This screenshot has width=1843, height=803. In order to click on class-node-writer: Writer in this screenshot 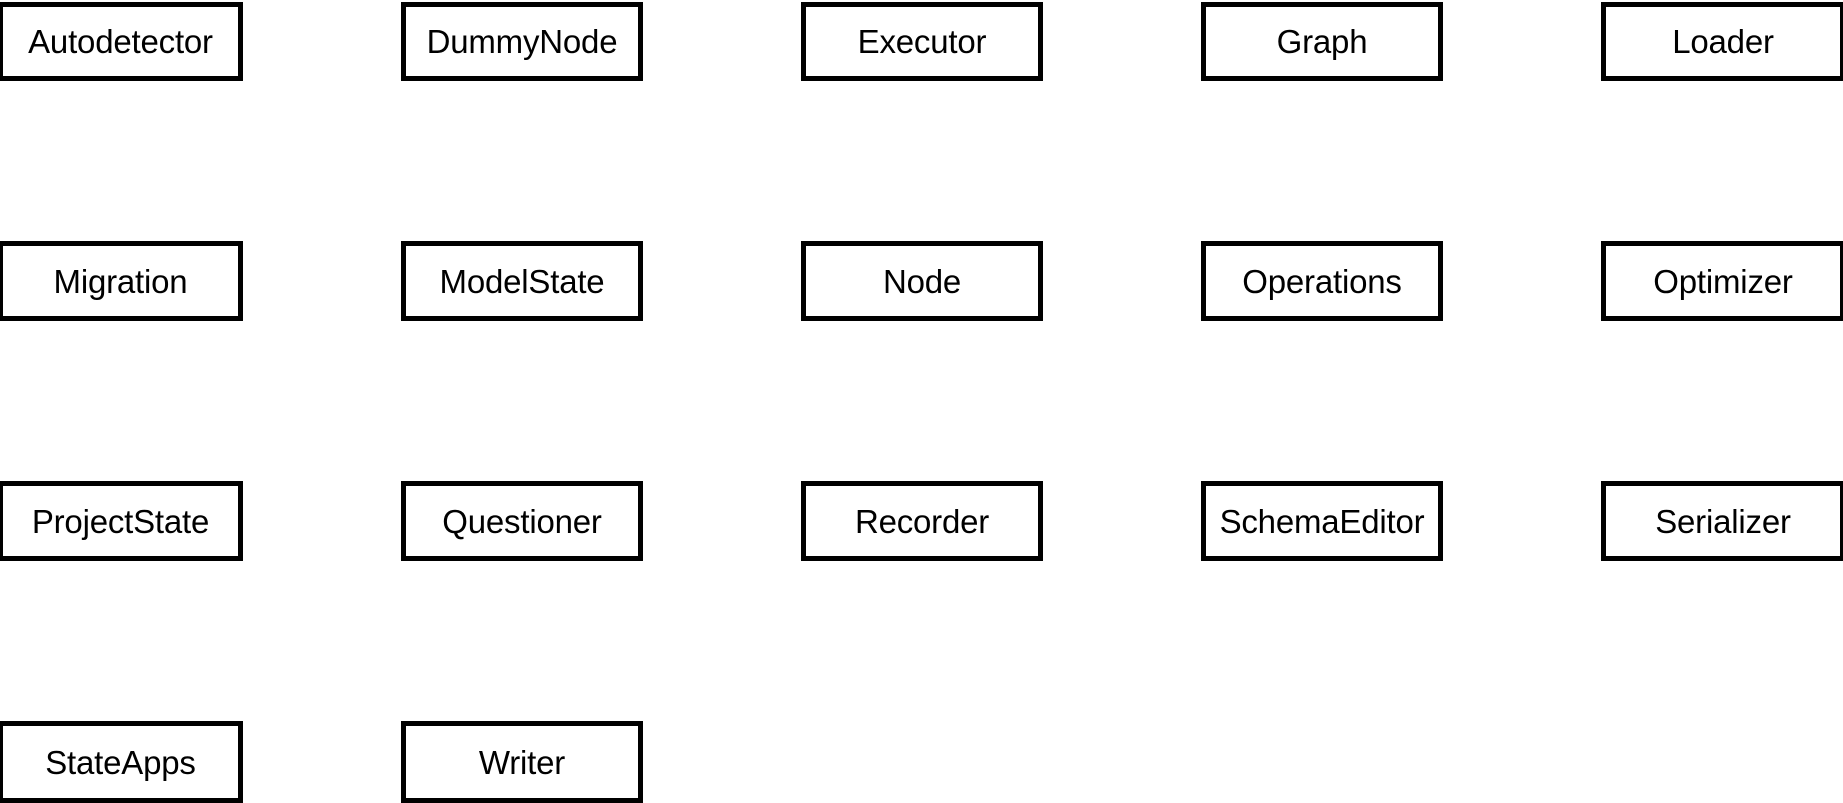, I will do `click(522, 762)`.